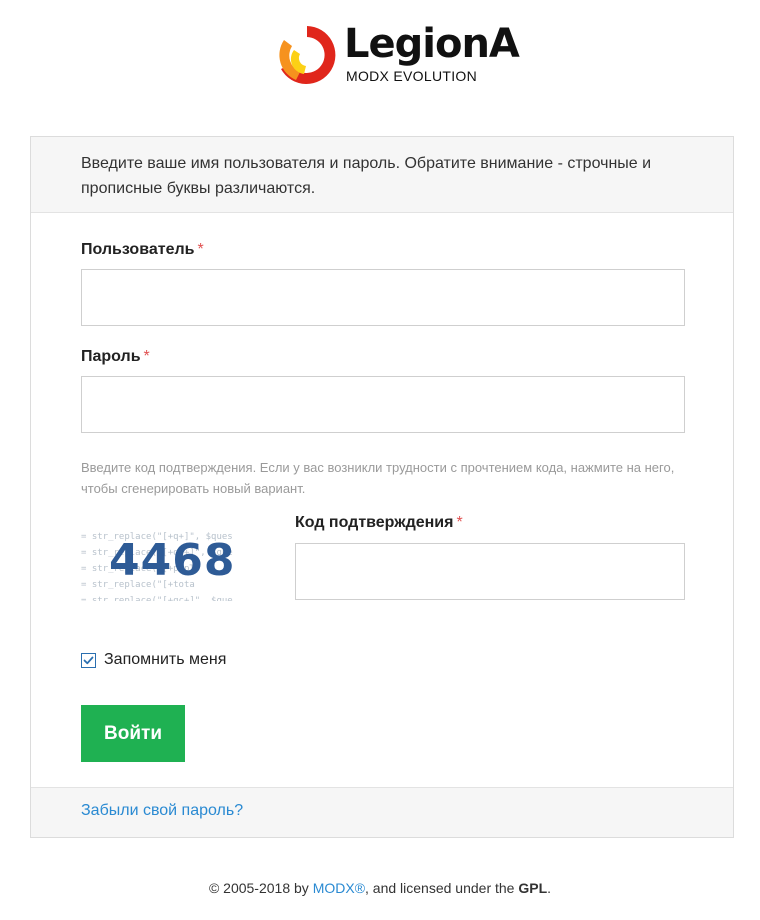 This screenshot has width=760, height=920. What do you see at coordinates (411, 76) in the screenshot?
I see `logo-subtitle: MODX EVOLUTION` at bounding box center [411, 76].